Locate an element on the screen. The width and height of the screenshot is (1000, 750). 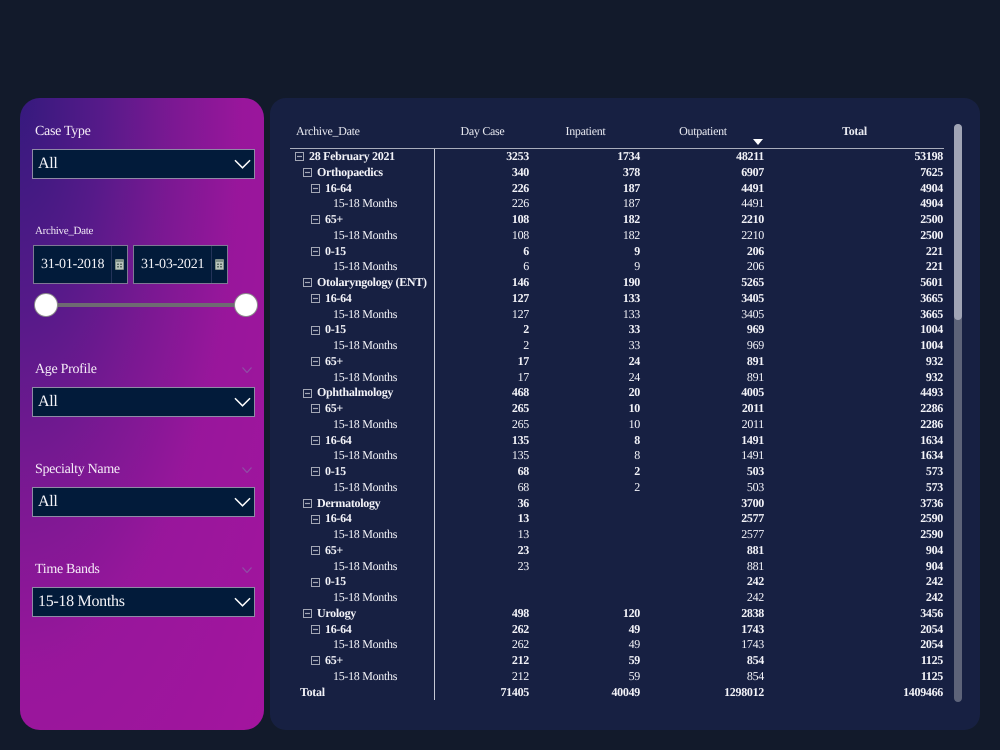
column-header: Inpatient is located at coordinates (585, 134).